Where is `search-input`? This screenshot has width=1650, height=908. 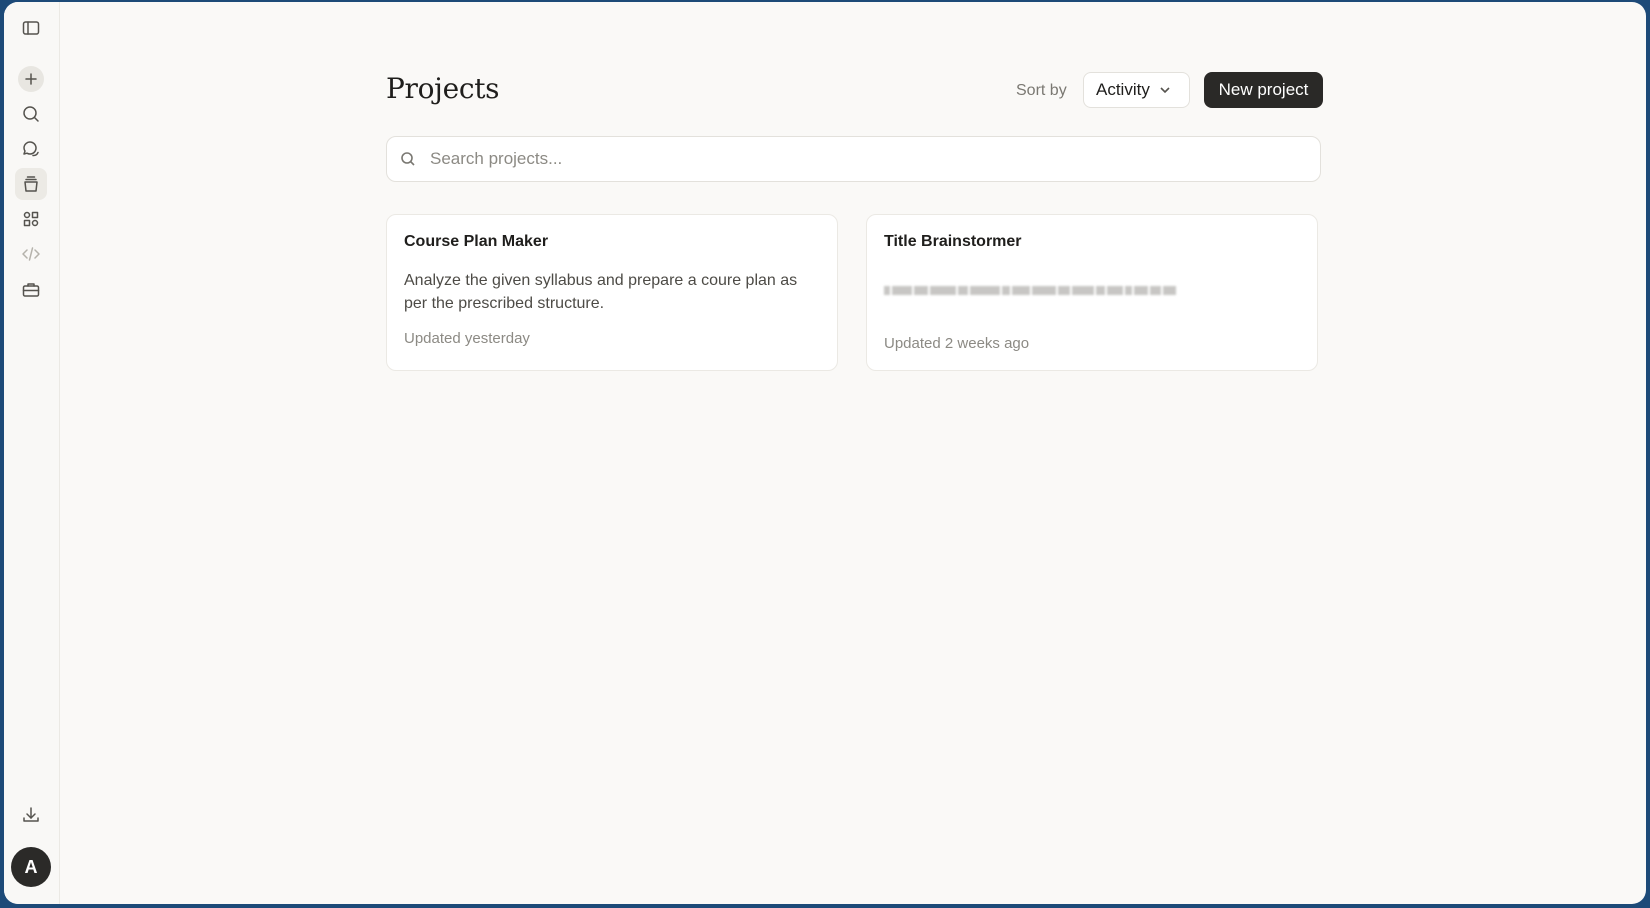
search-input is located at coordinates (860, 159).